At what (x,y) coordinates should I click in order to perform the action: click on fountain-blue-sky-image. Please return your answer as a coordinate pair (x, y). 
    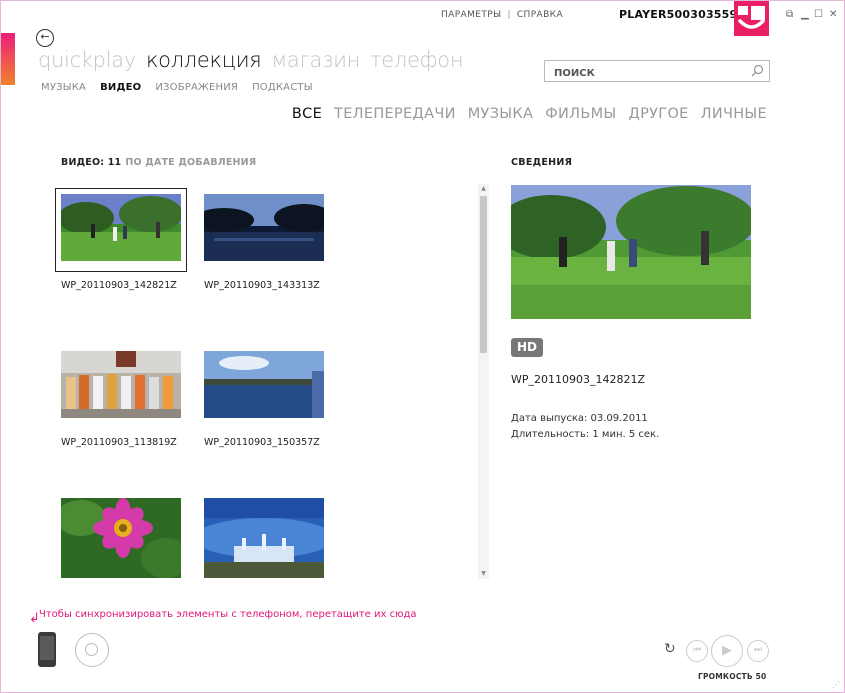
    Looking at the image, I should click on (264, 538).